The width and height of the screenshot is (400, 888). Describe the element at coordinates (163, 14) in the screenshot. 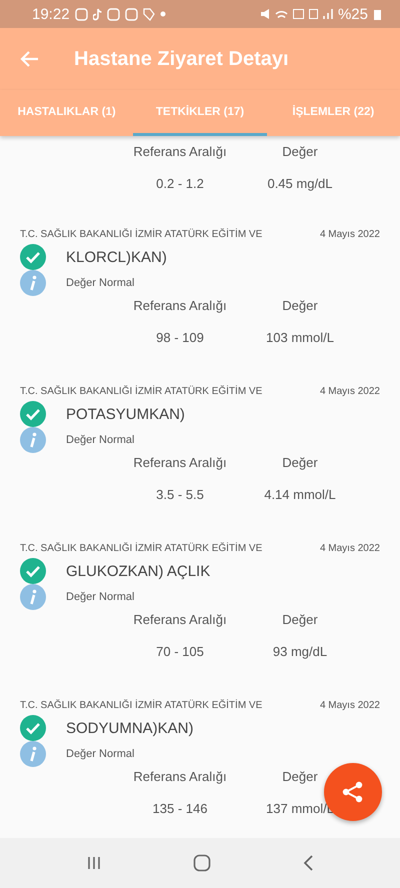

I see `dot-icon` at that location.